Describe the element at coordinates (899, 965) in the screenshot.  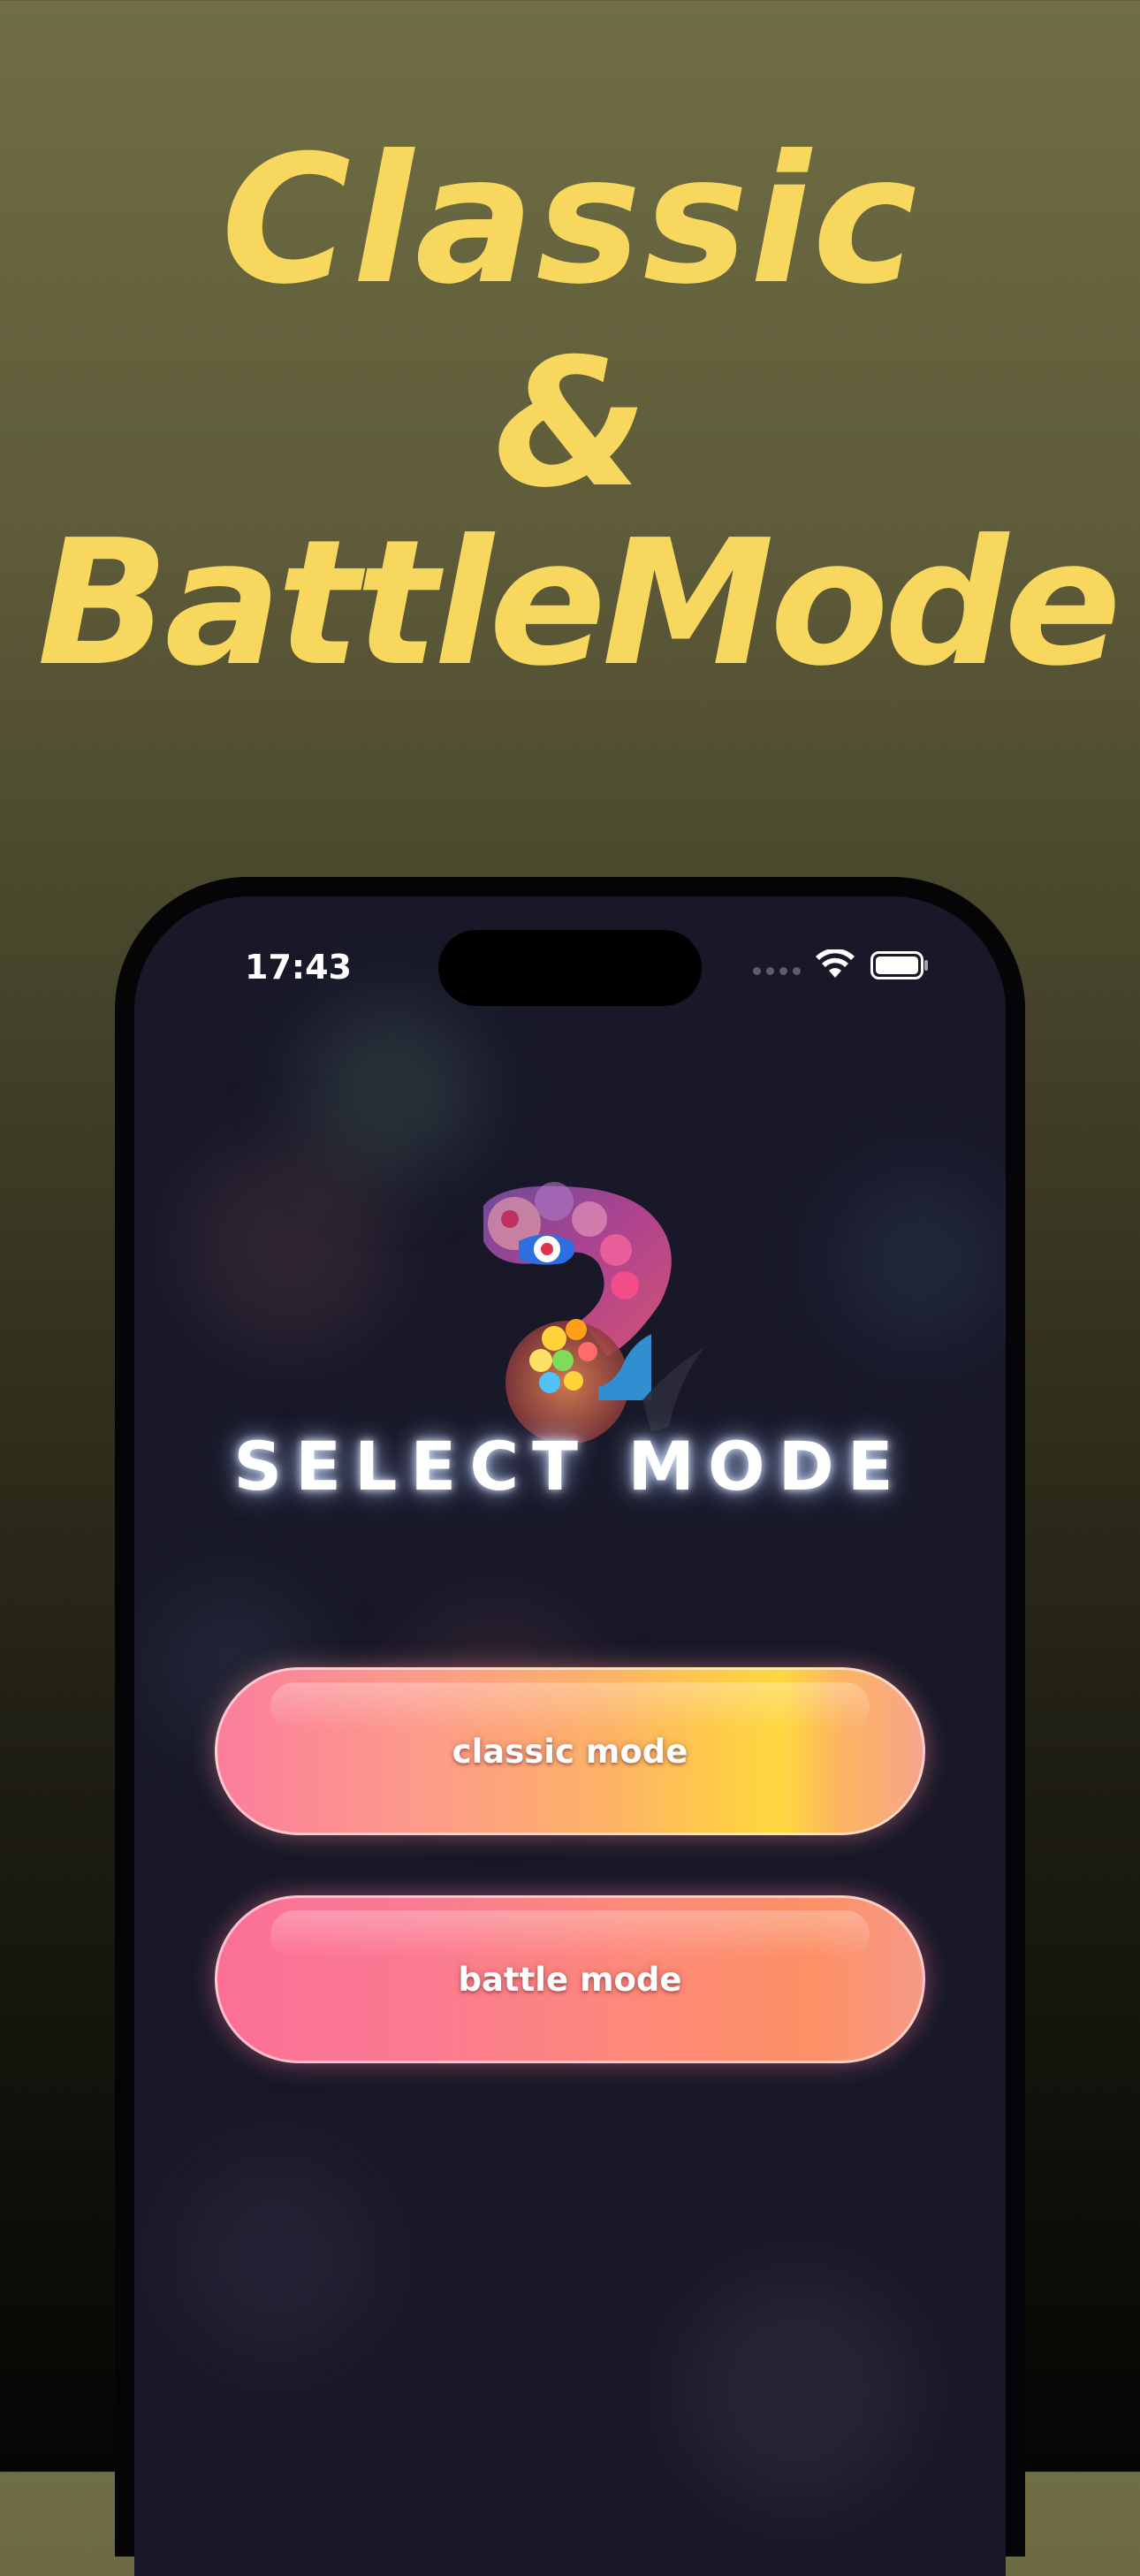
I see `battery-icon` at that location.